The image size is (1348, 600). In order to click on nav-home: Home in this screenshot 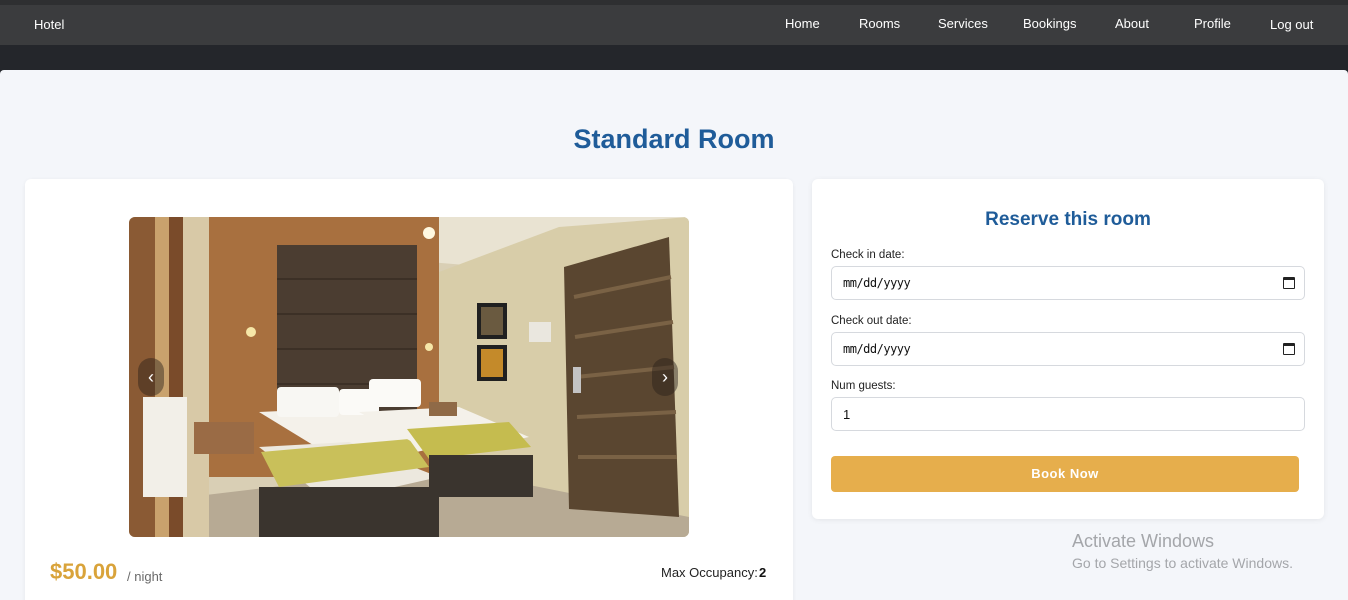, I will do `click(802, 23)`.